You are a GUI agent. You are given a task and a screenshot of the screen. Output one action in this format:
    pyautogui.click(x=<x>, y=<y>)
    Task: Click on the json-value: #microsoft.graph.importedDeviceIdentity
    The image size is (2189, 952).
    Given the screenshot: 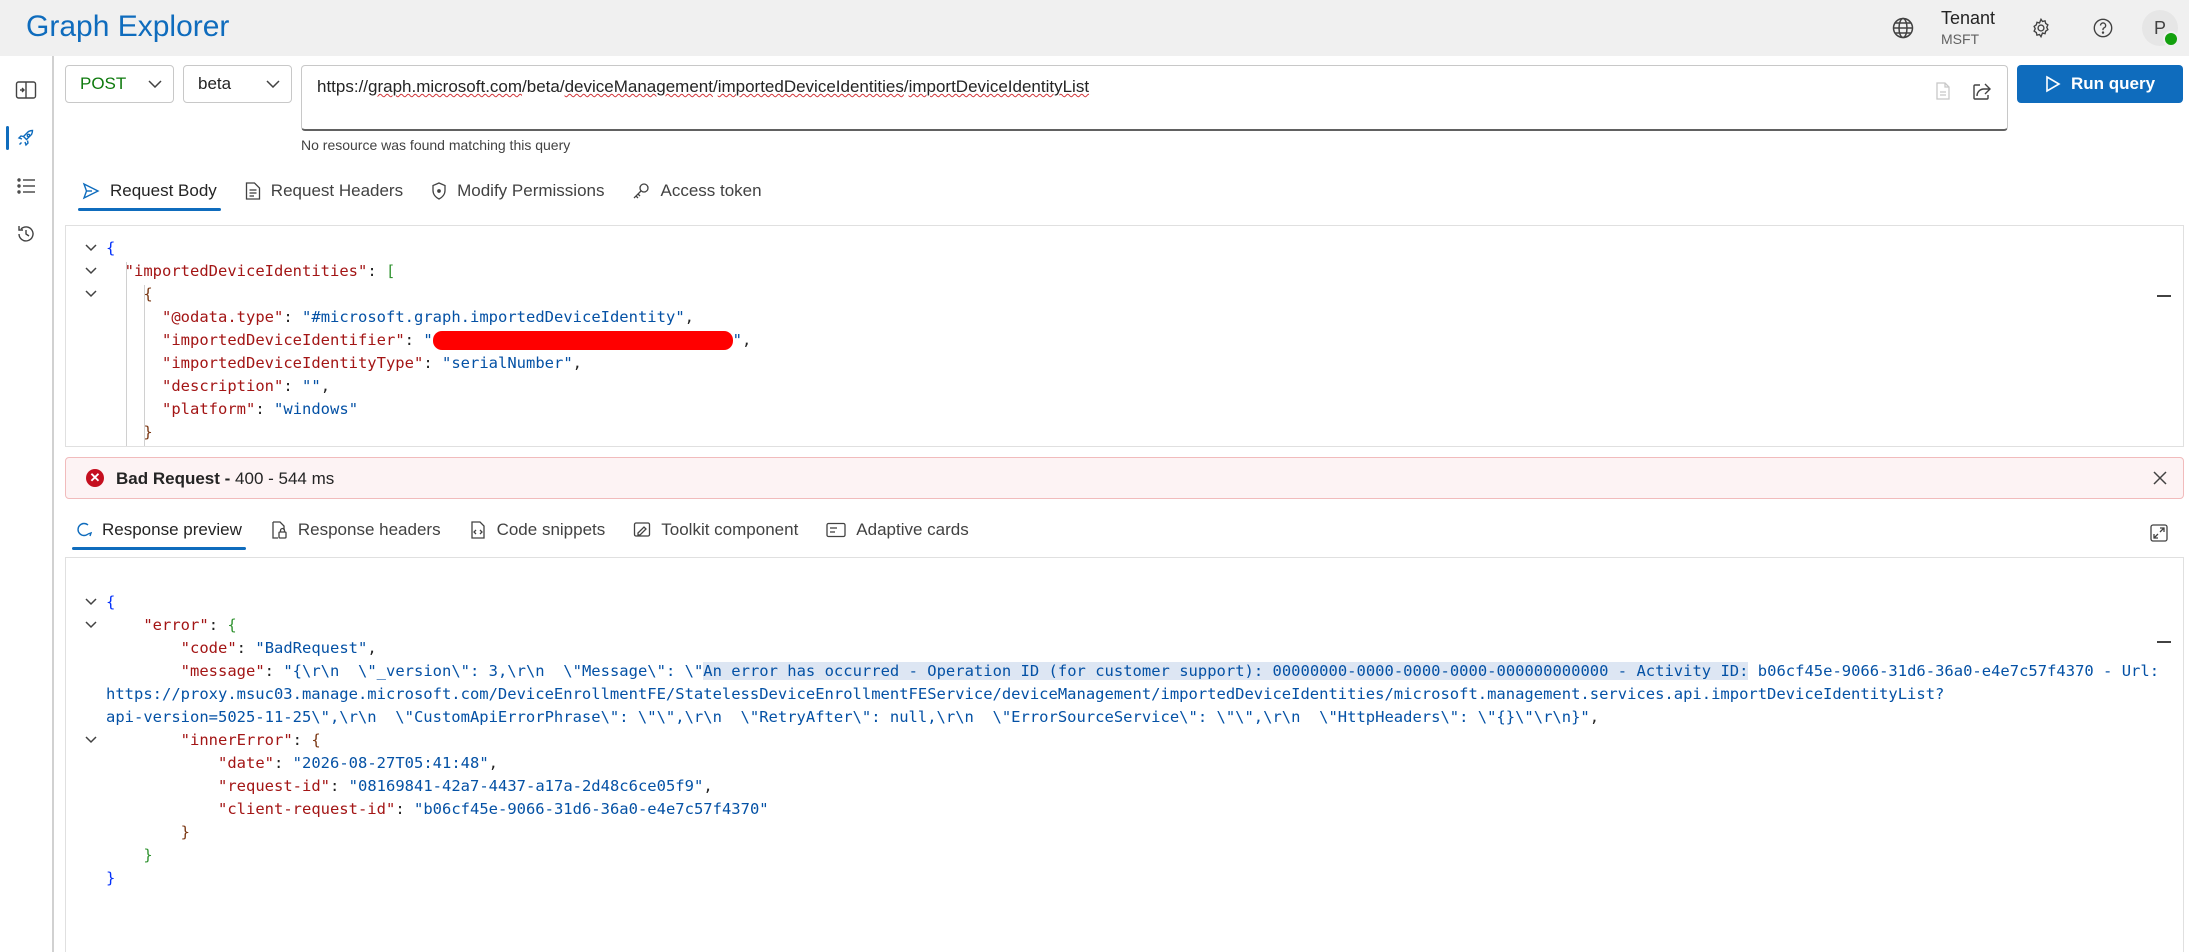 What is the action you would take?
    pyautogui.click(x=493, y=317)
    